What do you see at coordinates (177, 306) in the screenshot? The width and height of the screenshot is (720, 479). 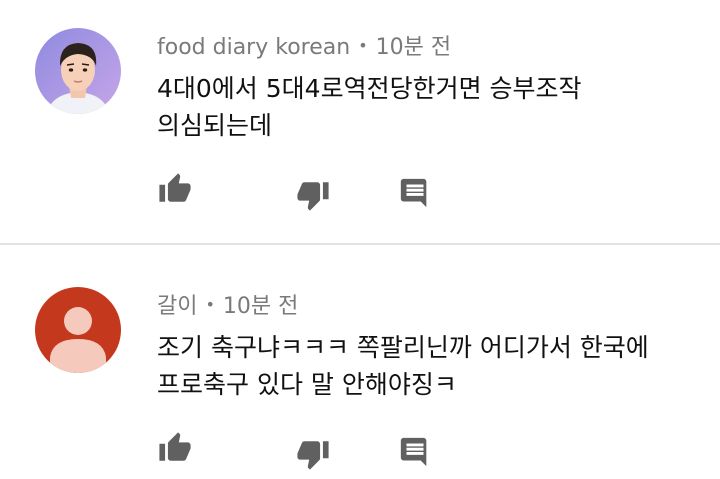 I see `author-name: 갈이` at bounding box center [177, 306].